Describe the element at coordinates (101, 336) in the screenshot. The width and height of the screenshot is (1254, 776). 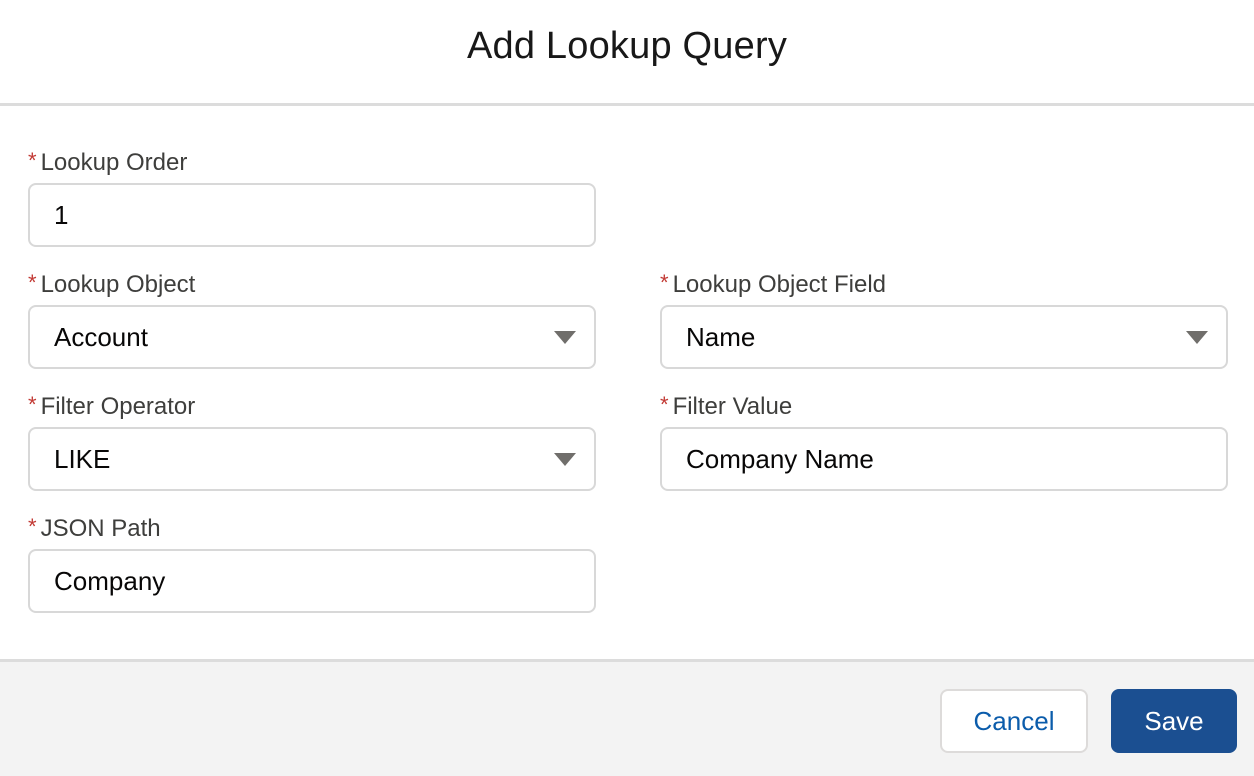
I see `lookup-object-value: Account` at that location.